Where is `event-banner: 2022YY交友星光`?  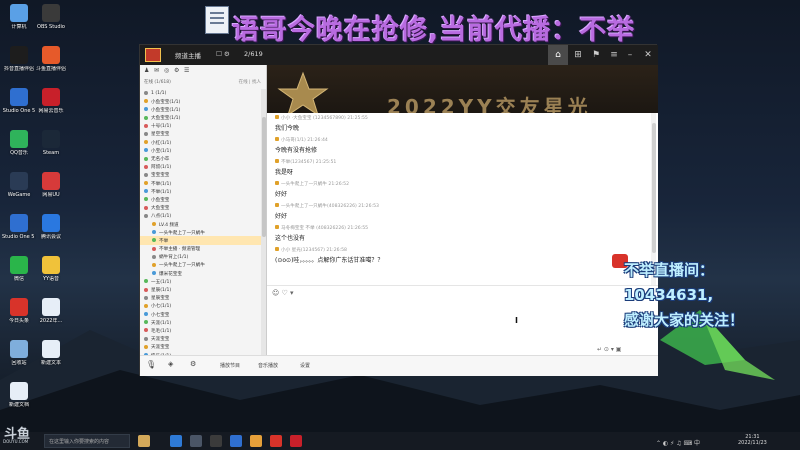 event-banner: 2022YY交友星光 is located at coordinates (462, 89).